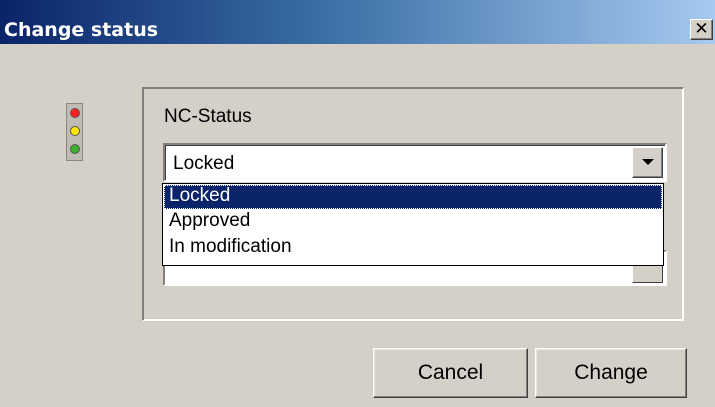 The height and width of the screenshot is (407, 715). Describe the element at coordinates (611, 373) in the screenshot. I see `change-button: Change` at that location.